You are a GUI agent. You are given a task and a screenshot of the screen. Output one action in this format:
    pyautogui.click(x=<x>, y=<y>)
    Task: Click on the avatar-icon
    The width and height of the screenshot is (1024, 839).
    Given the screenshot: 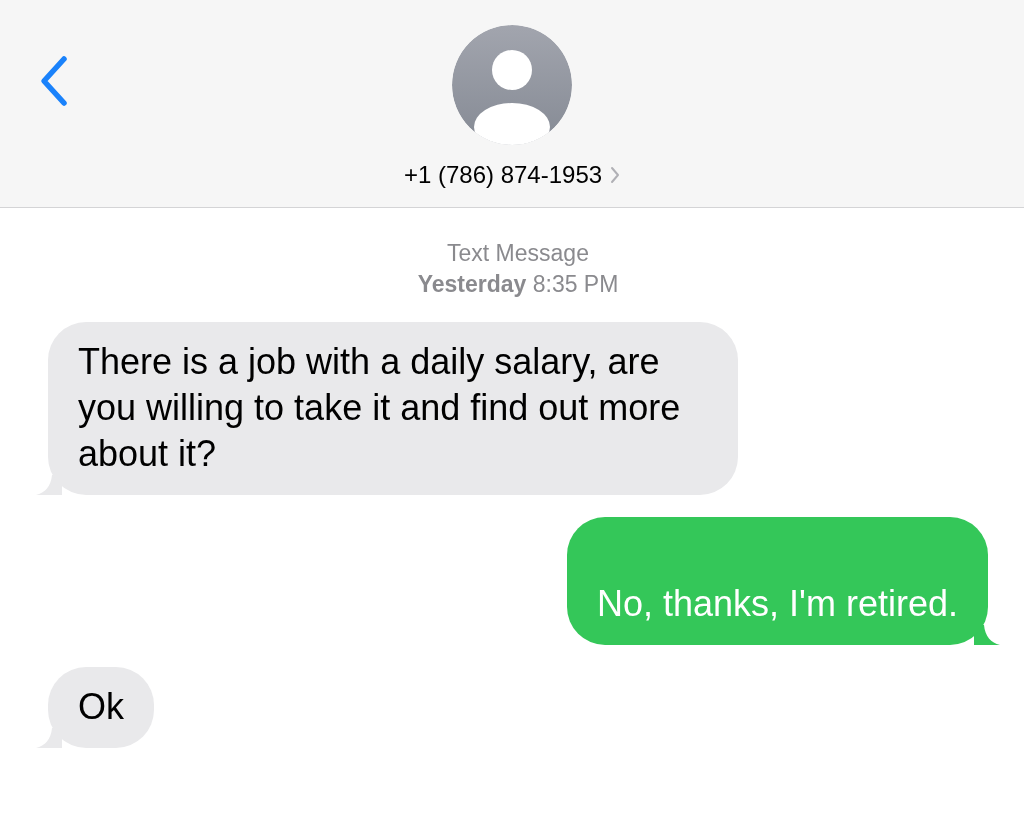 What is the action you would take?
    pyautogui.click(x=512, y=85)
    